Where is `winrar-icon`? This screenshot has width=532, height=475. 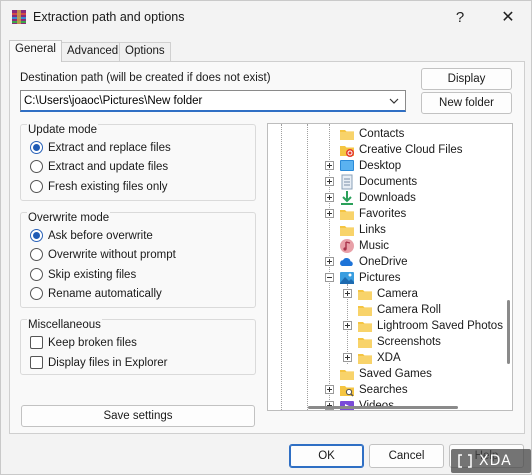 winrar-icon is located at coordinates (19, 17).